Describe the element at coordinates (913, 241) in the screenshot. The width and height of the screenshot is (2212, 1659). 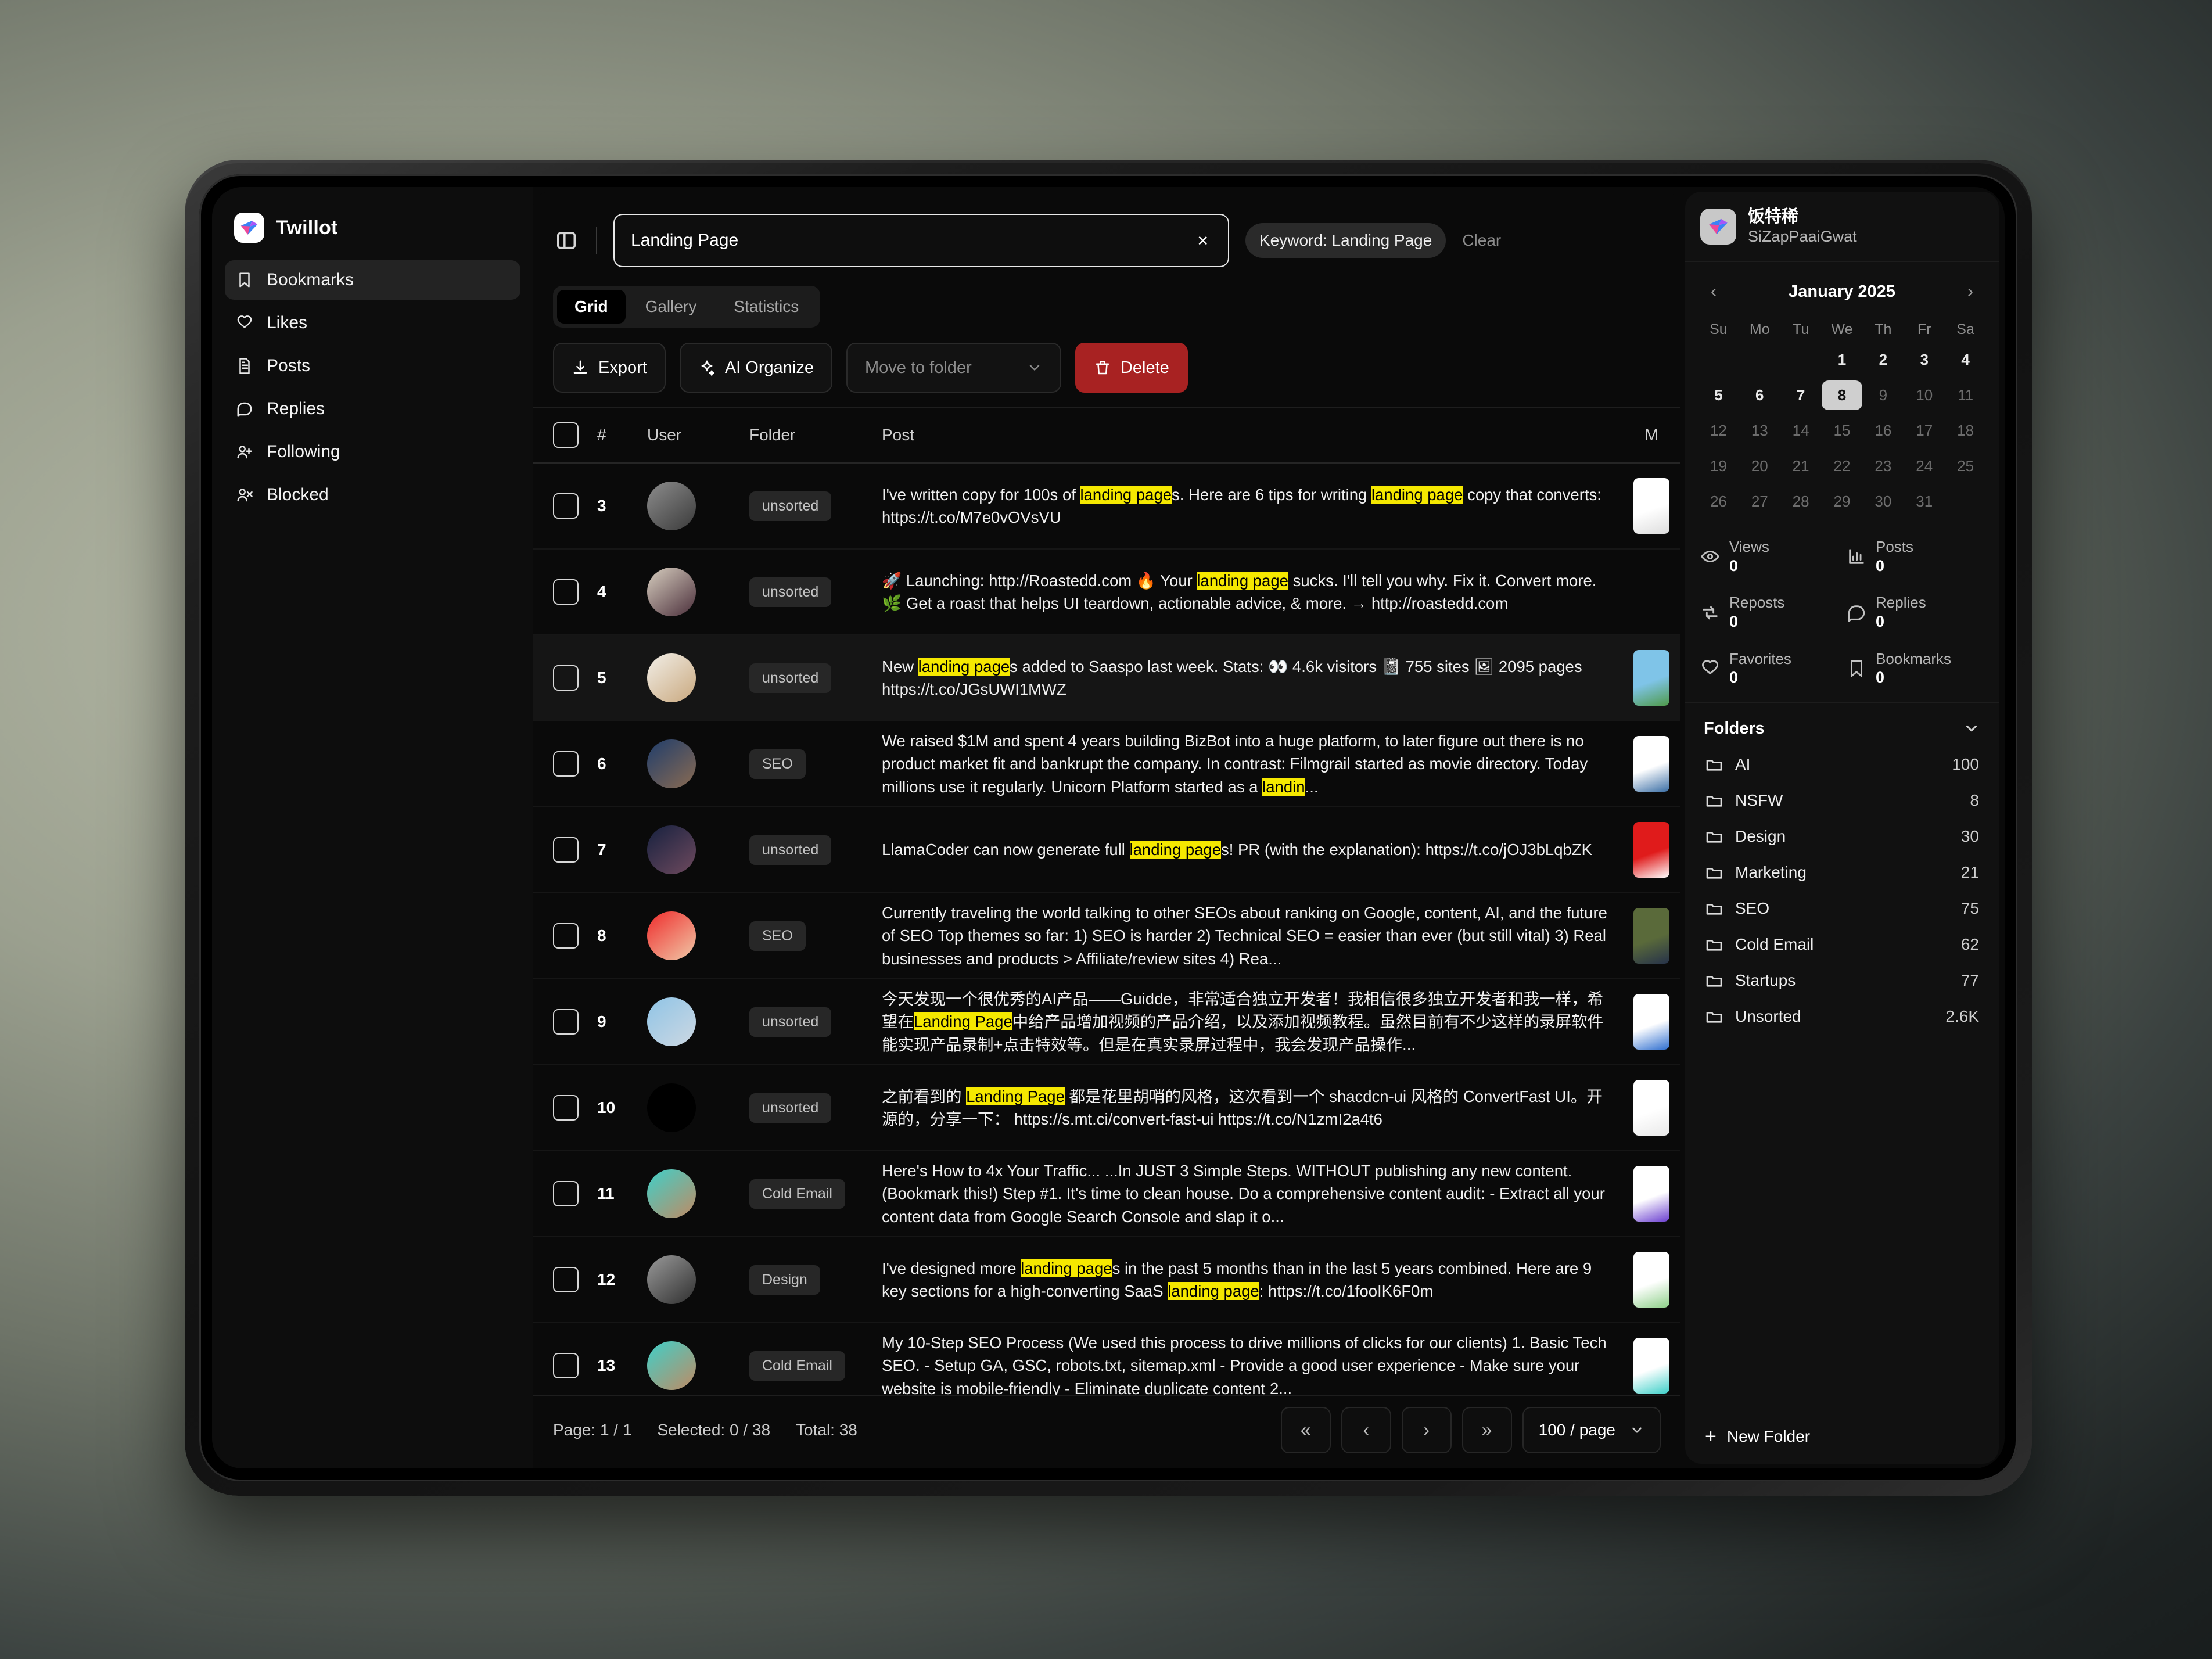
I see `search-input` at that location.